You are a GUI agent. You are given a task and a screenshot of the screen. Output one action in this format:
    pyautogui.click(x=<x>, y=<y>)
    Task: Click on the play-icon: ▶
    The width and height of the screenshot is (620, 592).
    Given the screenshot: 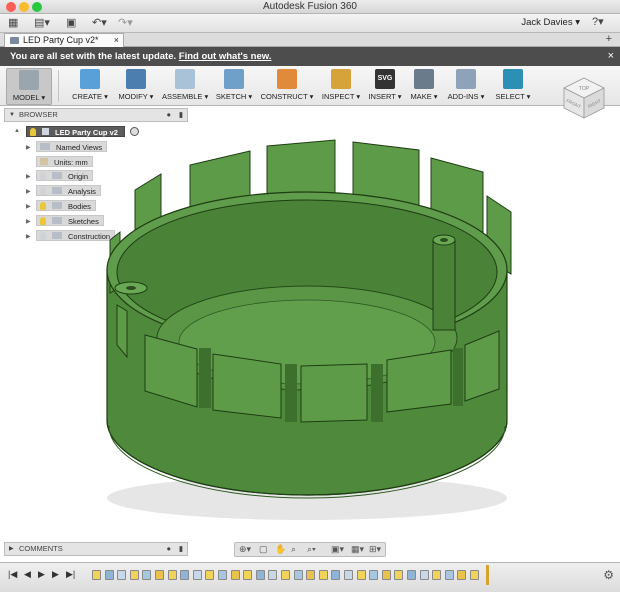 What is the action you would take?
    pyautogui.click(x=41, y=574)
    